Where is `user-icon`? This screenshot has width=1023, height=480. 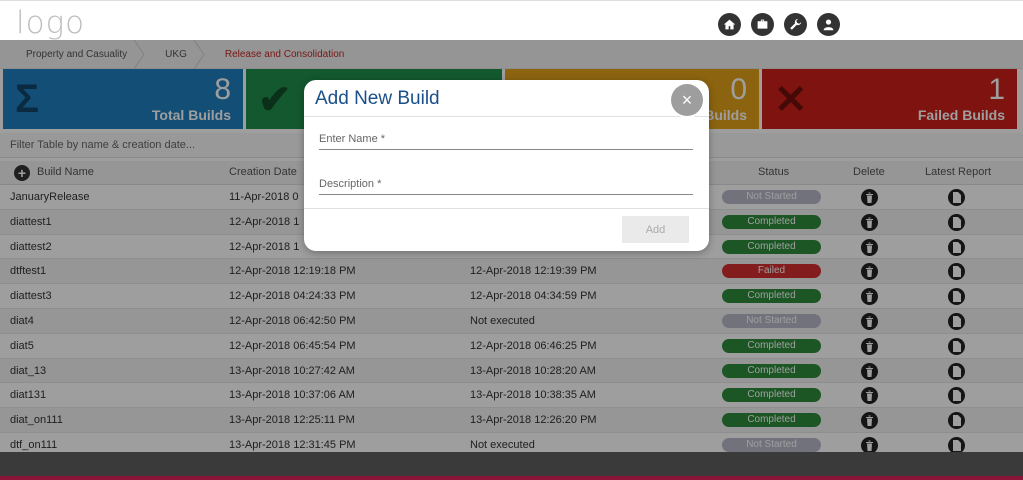 user-icon is located at coordinates (828, 24).